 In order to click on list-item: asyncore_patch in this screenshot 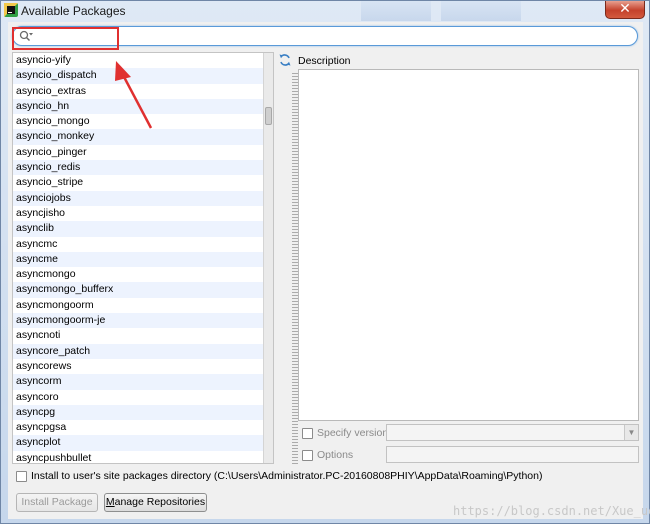, I will do `click(138, 351)`.